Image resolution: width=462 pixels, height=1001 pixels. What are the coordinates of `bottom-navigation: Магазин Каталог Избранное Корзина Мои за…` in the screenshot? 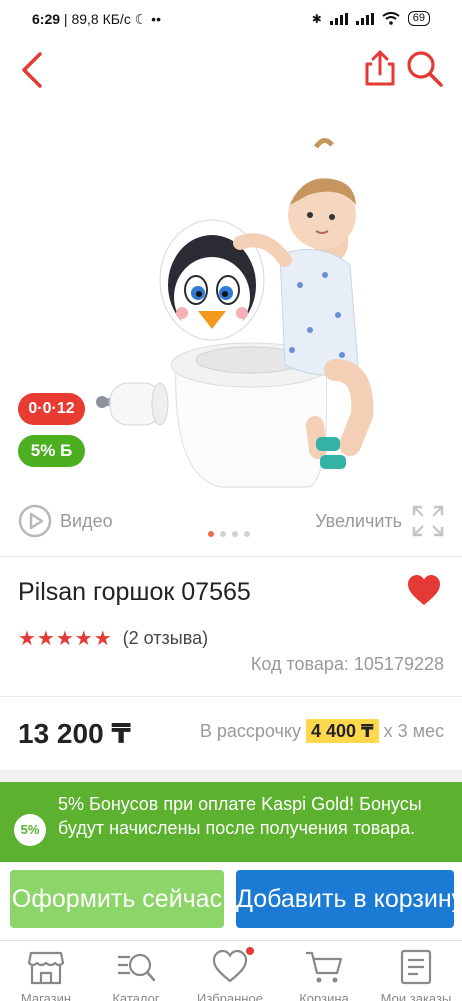 It's located at (231, 970).